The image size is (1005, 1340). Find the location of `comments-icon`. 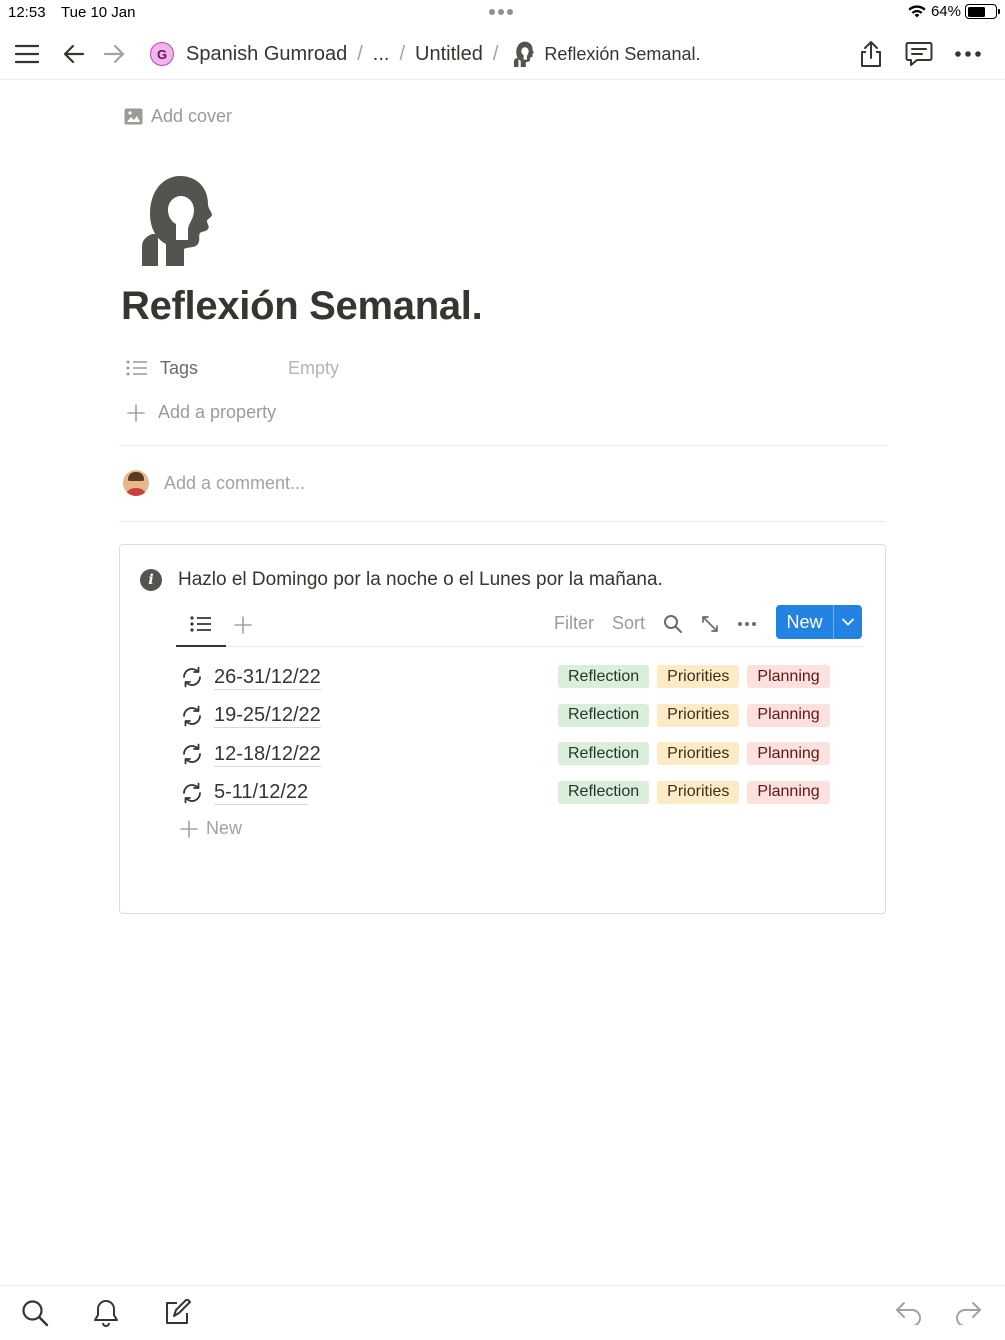

comments-icon is located at coordinates (919, 54).